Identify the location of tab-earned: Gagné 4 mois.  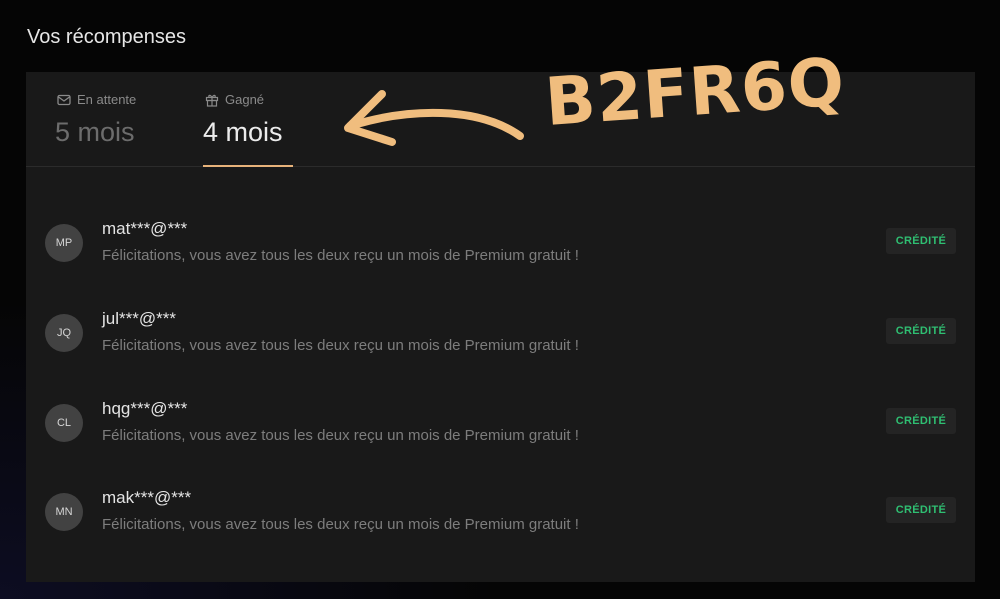
(248, 119).